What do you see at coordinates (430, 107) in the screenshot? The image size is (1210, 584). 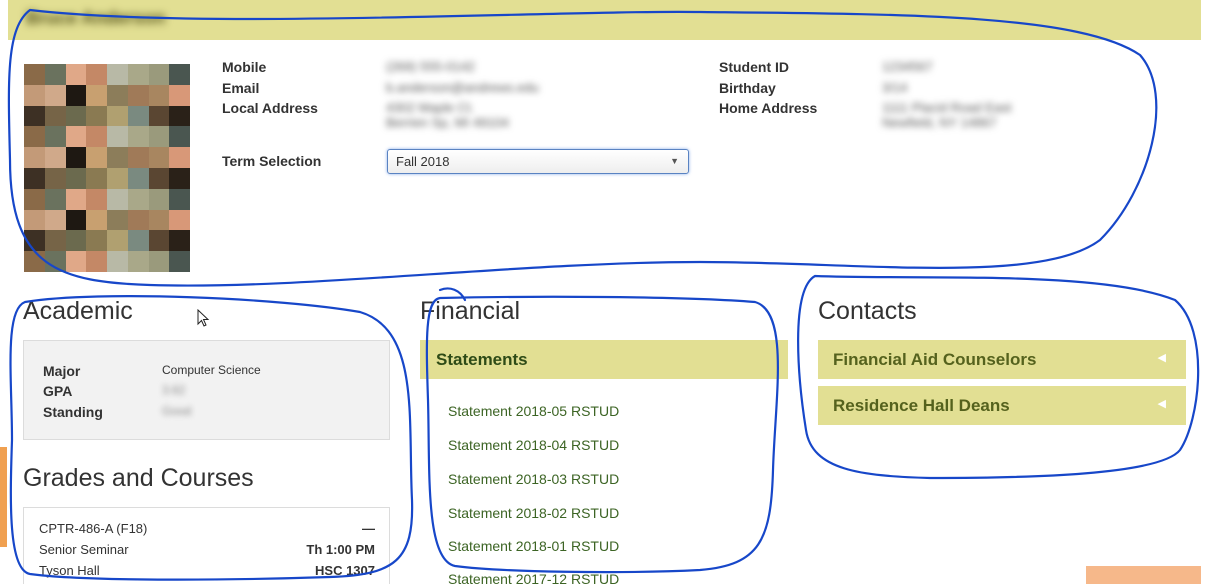 I see `local-address-line1: 4302 Maple Ct.` at bounding box center [430, 107].